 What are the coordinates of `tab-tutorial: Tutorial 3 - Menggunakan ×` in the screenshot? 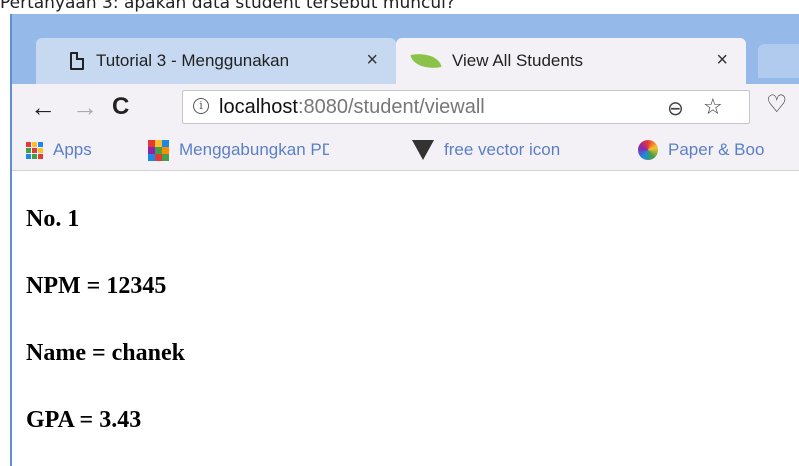 It's located at (216, 61).